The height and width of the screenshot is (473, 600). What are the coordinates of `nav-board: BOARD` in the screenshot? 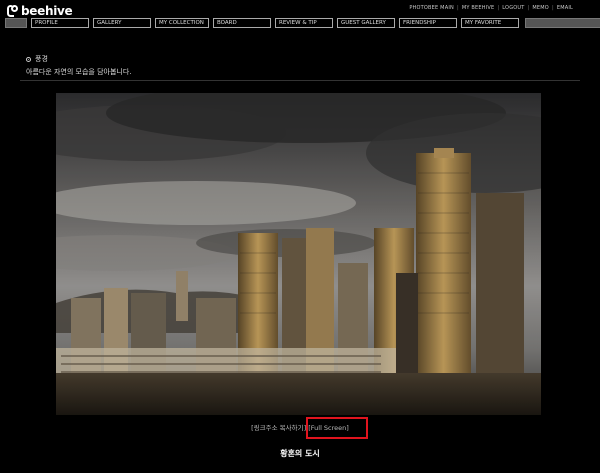 It's located at (242, 23).